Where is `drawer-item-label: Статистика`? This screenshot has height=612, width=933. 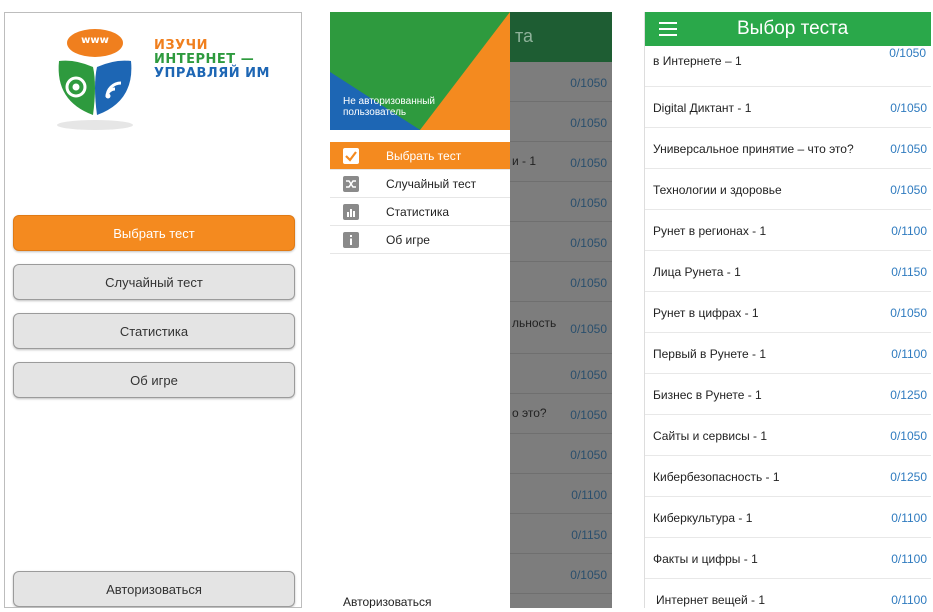 drawer-item-label: Статистика is located at coordinates (418, 211).